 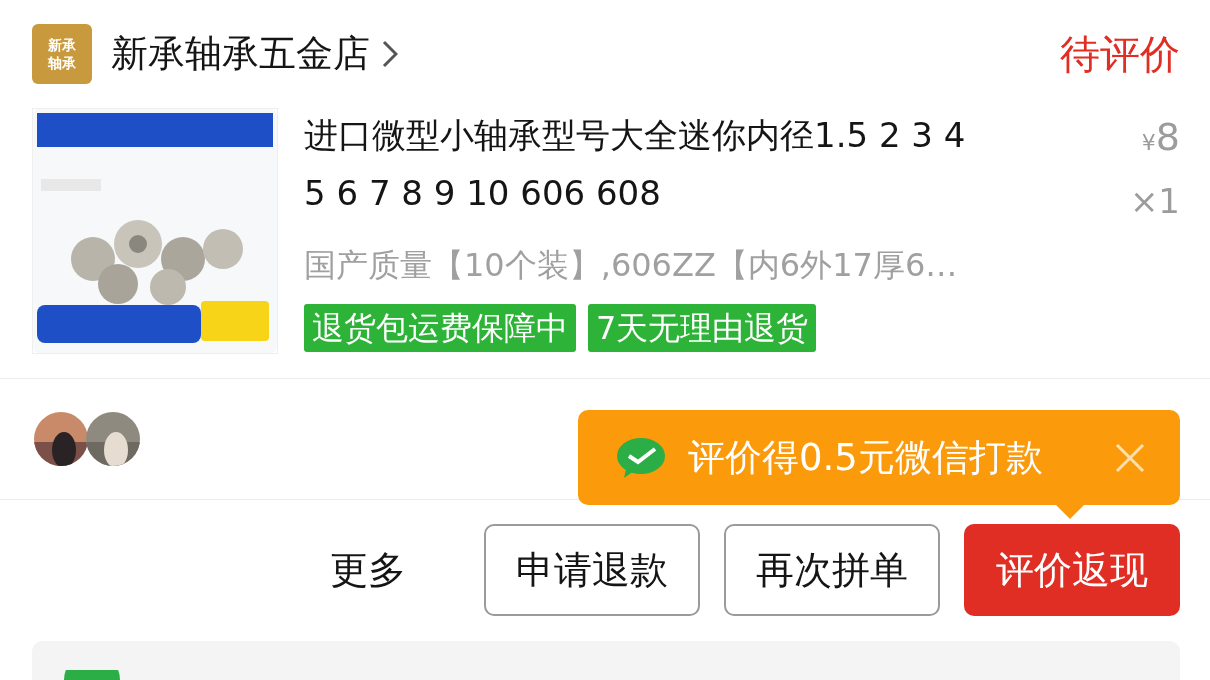 I want to click on action-button: 评价返现, so click(x=1072, y=570).